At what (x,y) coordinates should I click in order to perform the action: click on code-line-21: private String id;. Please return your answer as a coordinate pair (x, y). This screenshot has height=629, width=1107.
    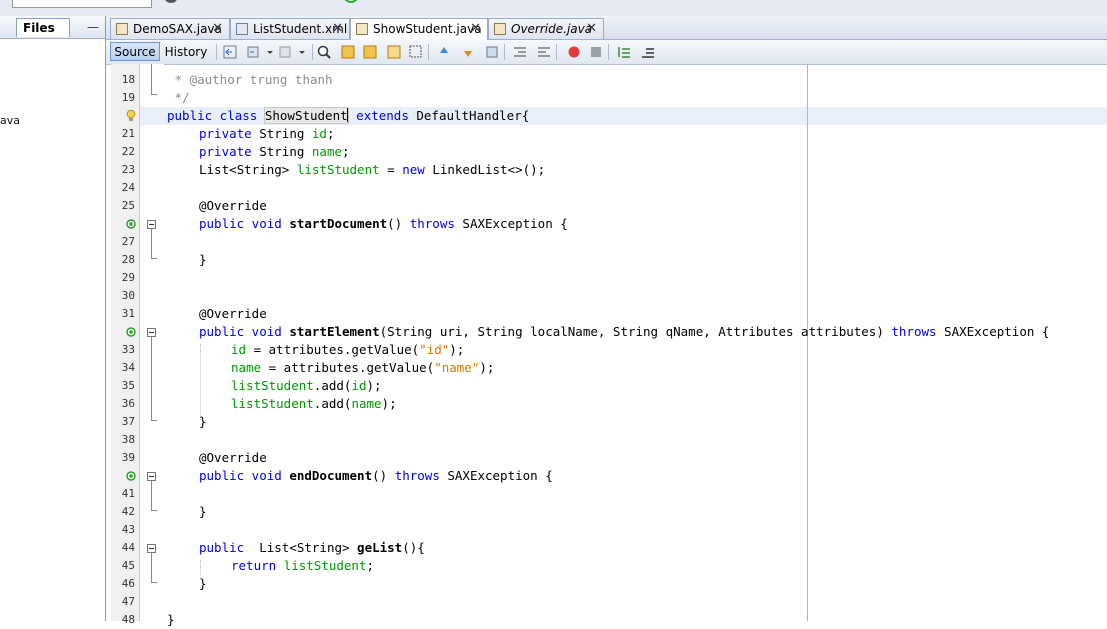
    Looking at the image, I should click on (251, 134).